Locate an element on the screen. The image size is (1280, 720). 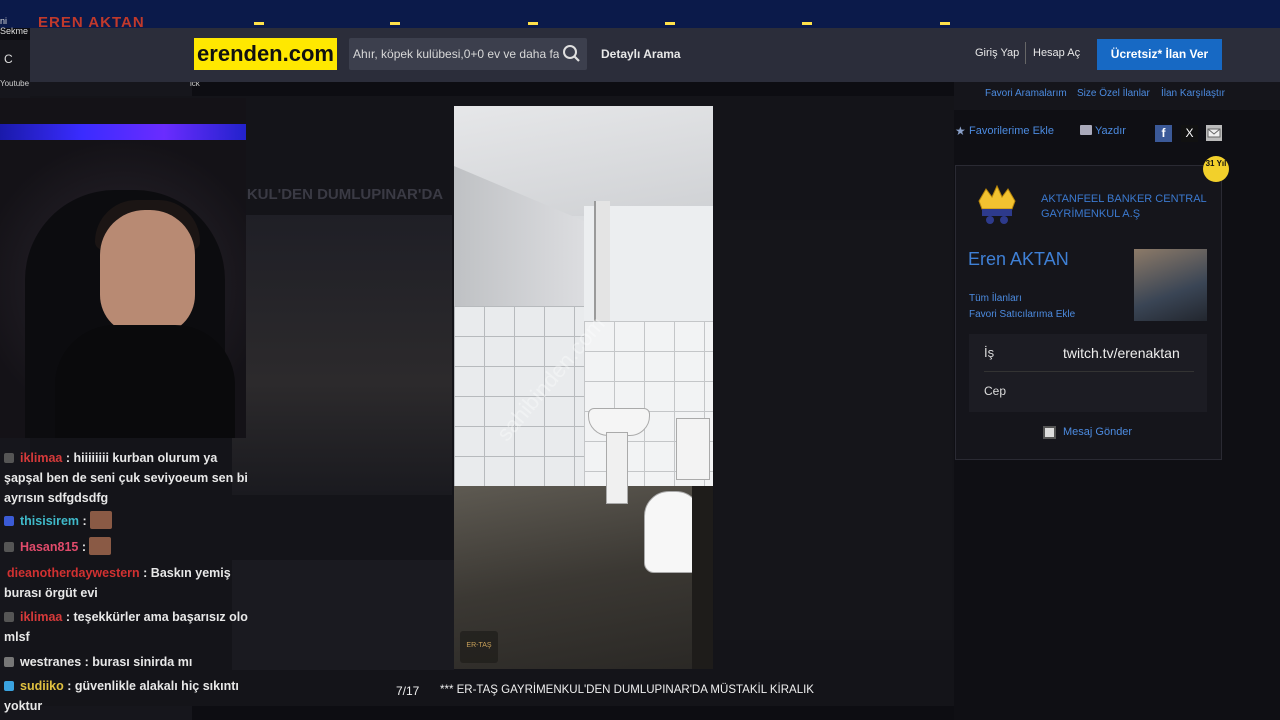
chat-username: westranes is located at coordinates (51, 662).